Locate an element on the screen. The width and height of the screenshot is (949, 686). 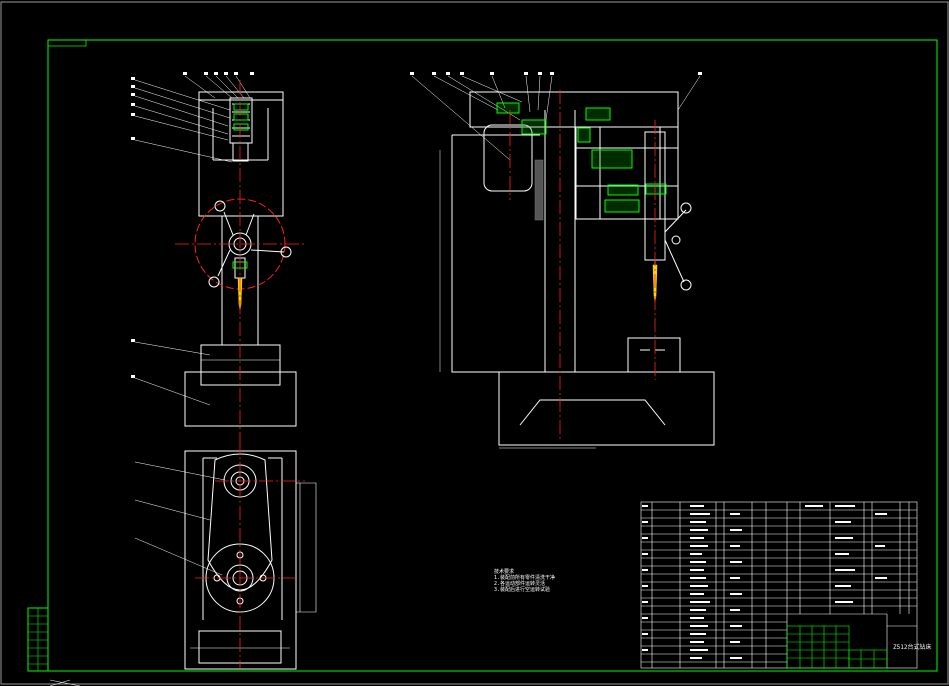
top-view-centerlines is located at coordinates (250, 554).